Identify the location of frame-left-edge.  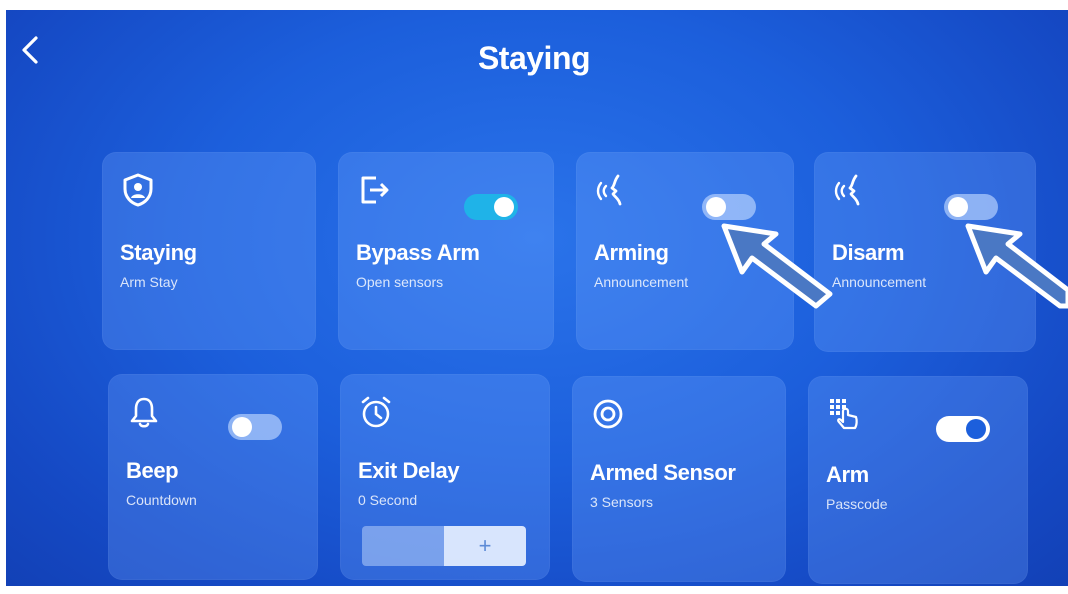
(3, 297).